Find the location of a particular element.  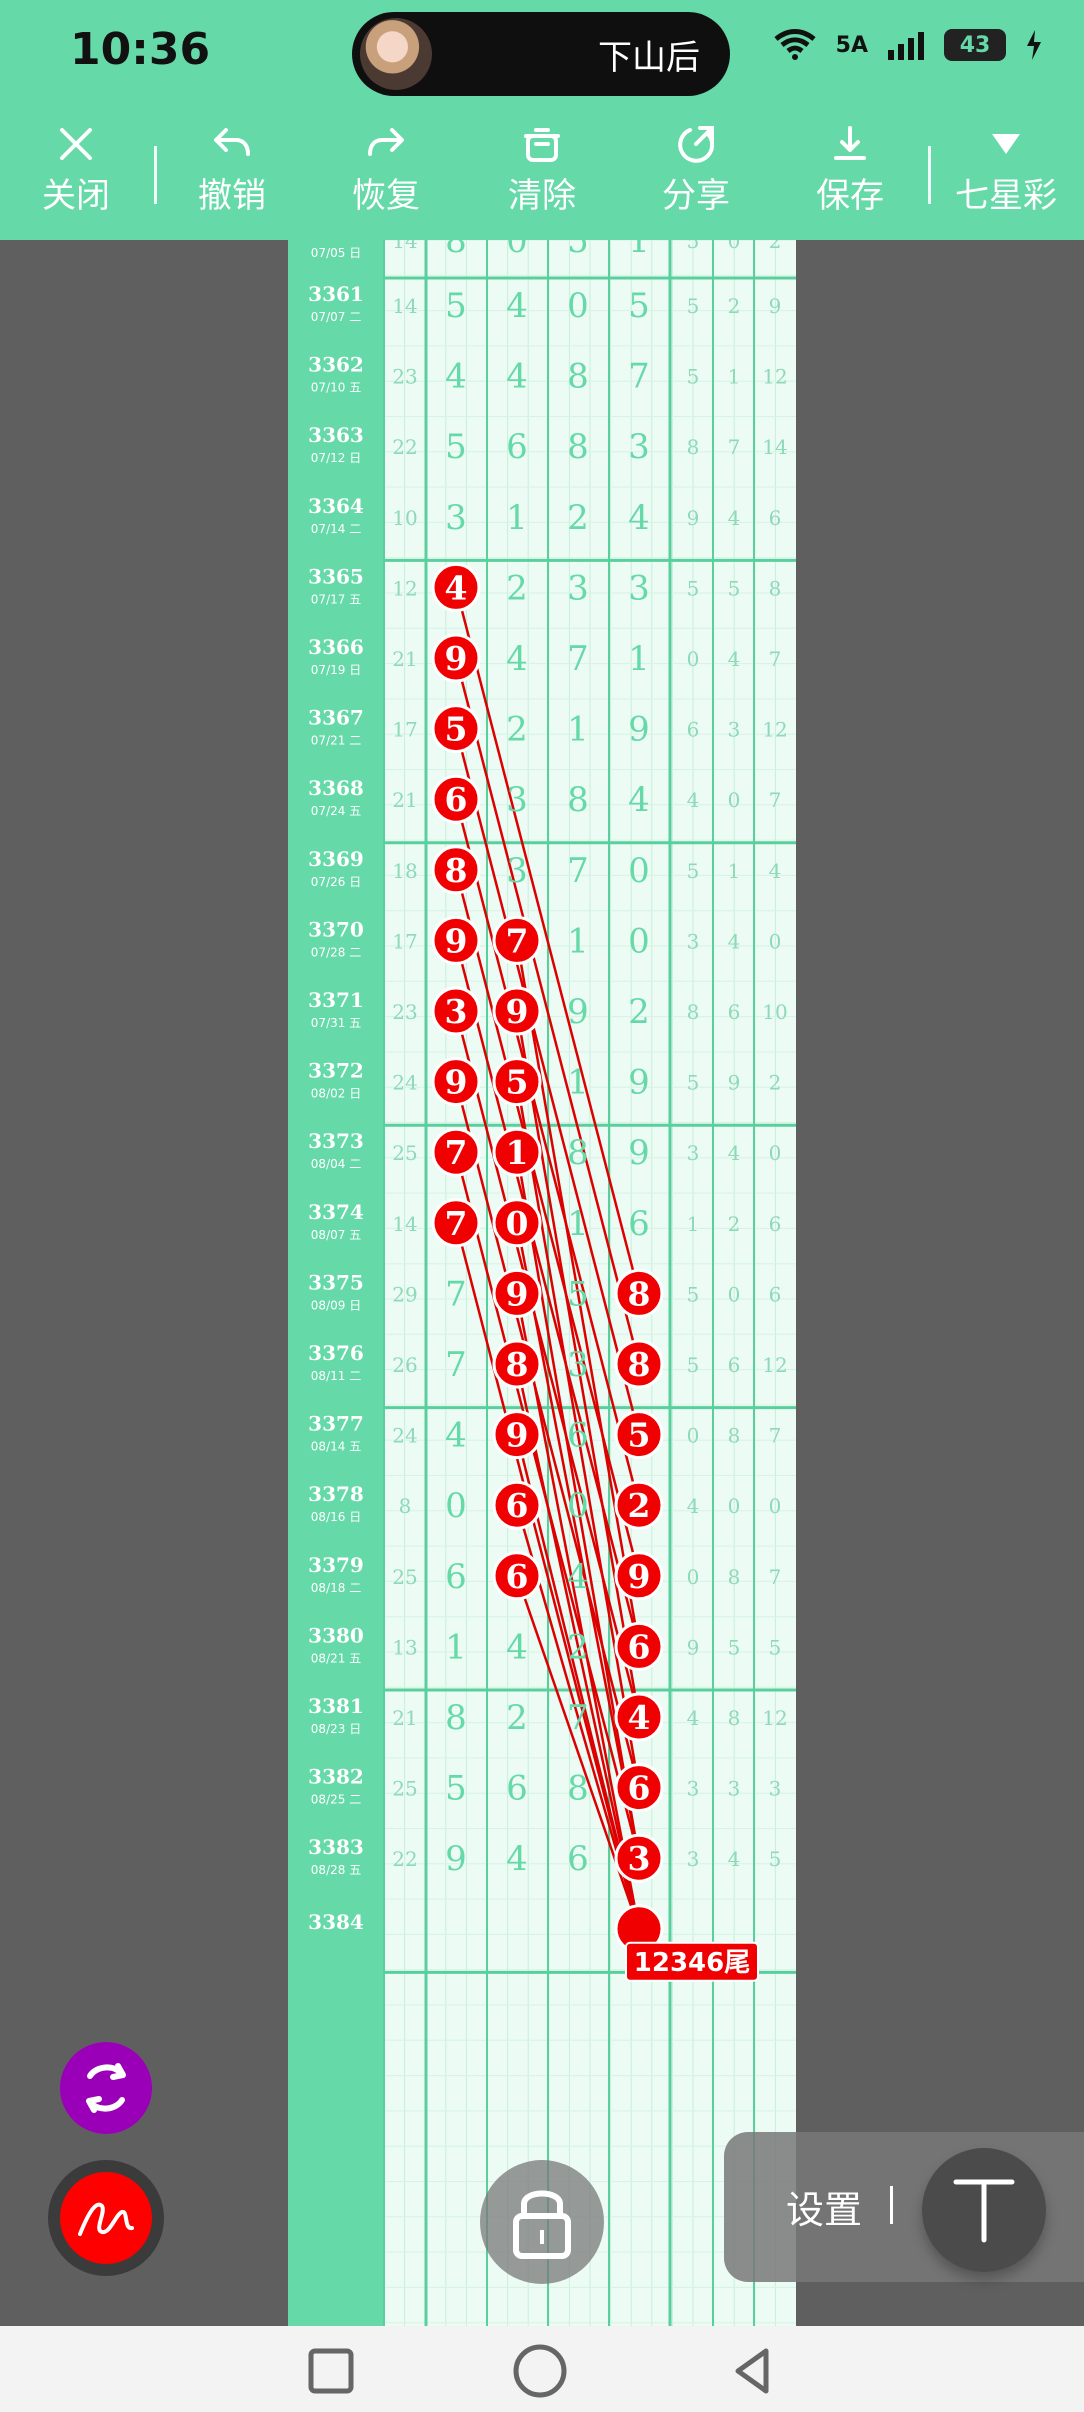

marked-digit: 1 is located at coordinates (517, 1152).